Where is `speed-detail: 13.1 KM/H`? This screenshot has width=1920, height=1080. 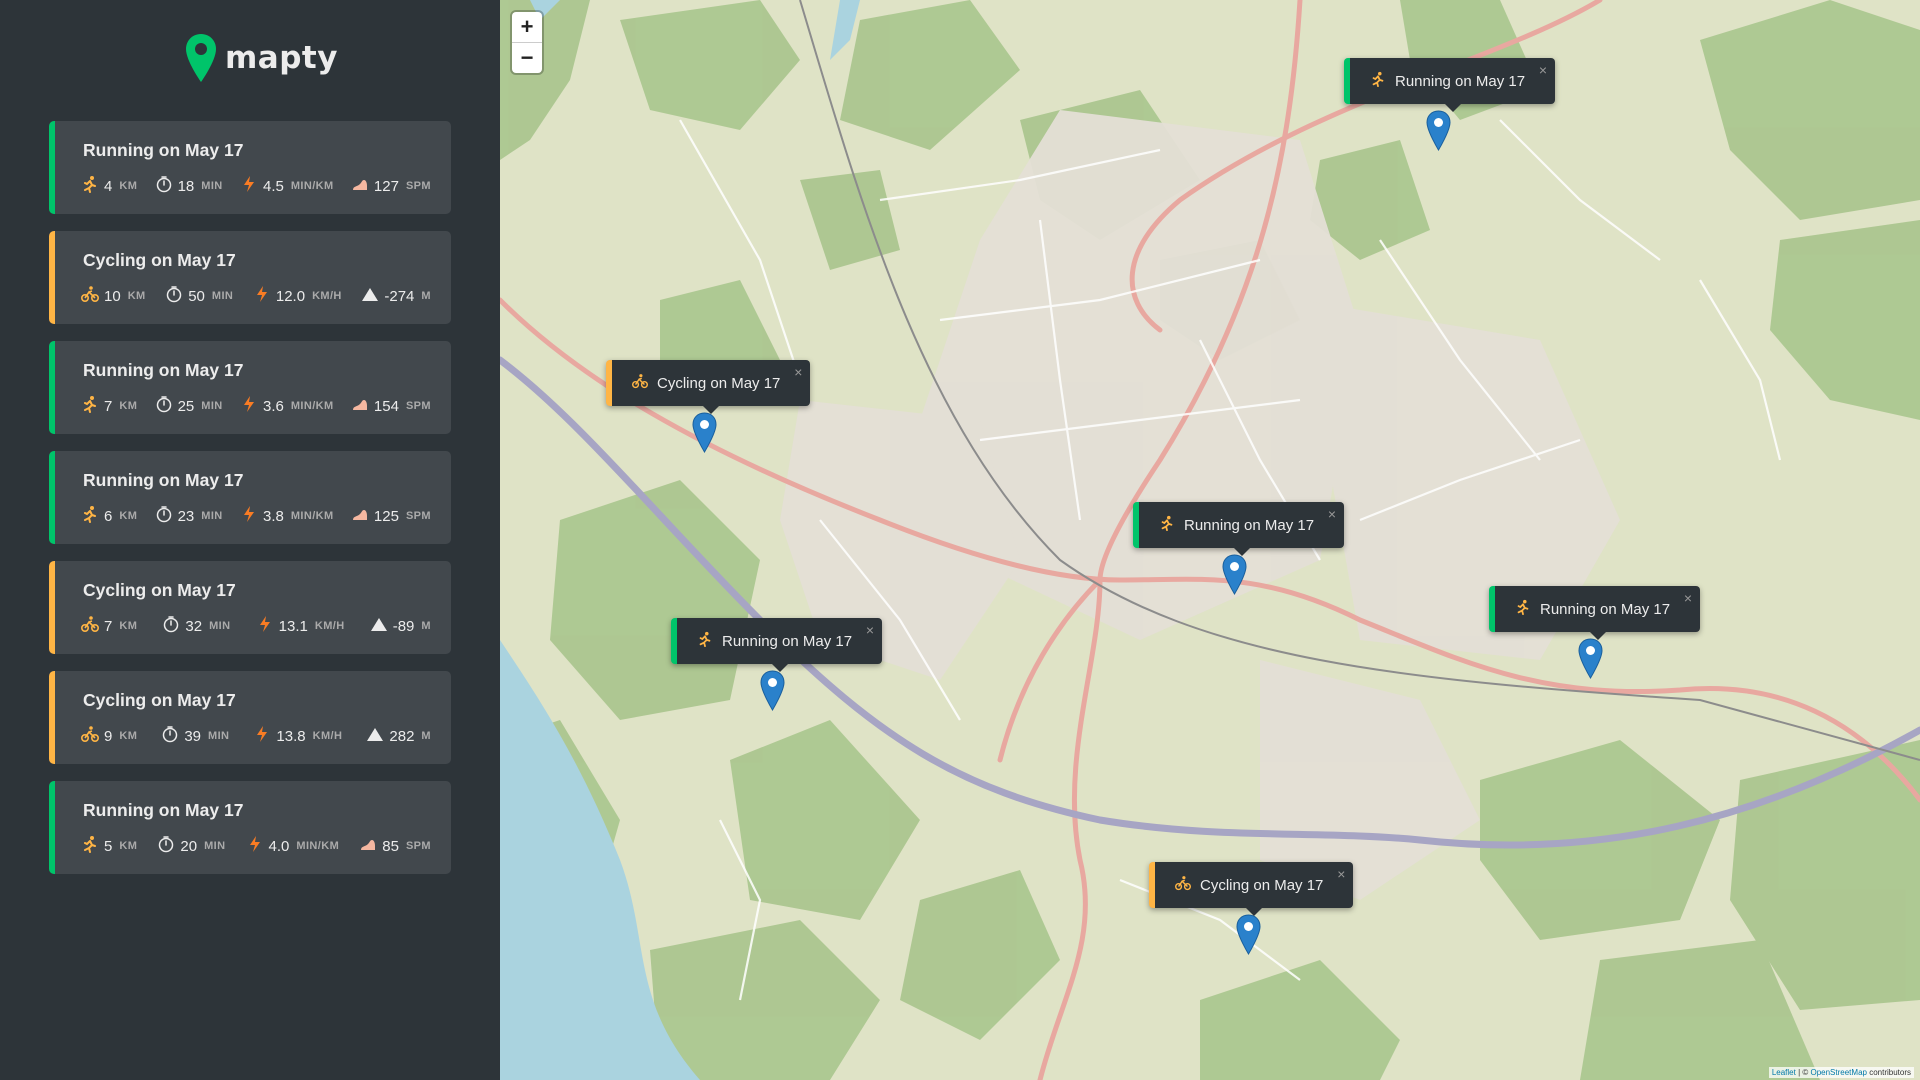
speed-detail: 13.1 KM/H is located at coordinates (300, 626).